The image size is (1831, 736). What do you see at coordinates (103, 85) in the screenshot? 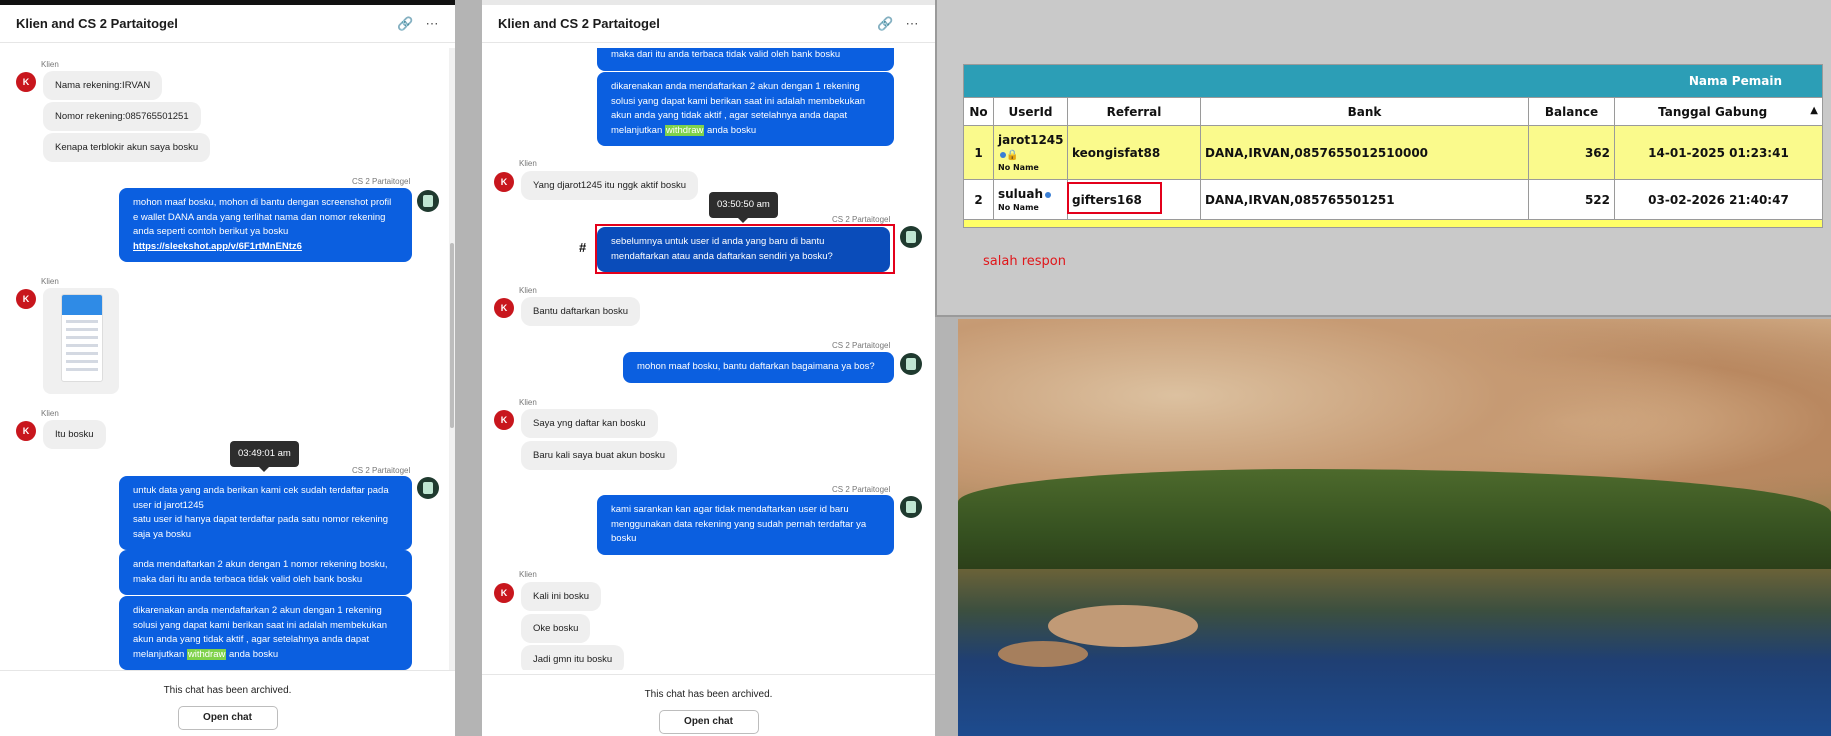
I see `client-message: Nama rekening:IRVAN` at bounding box center [103, 85].